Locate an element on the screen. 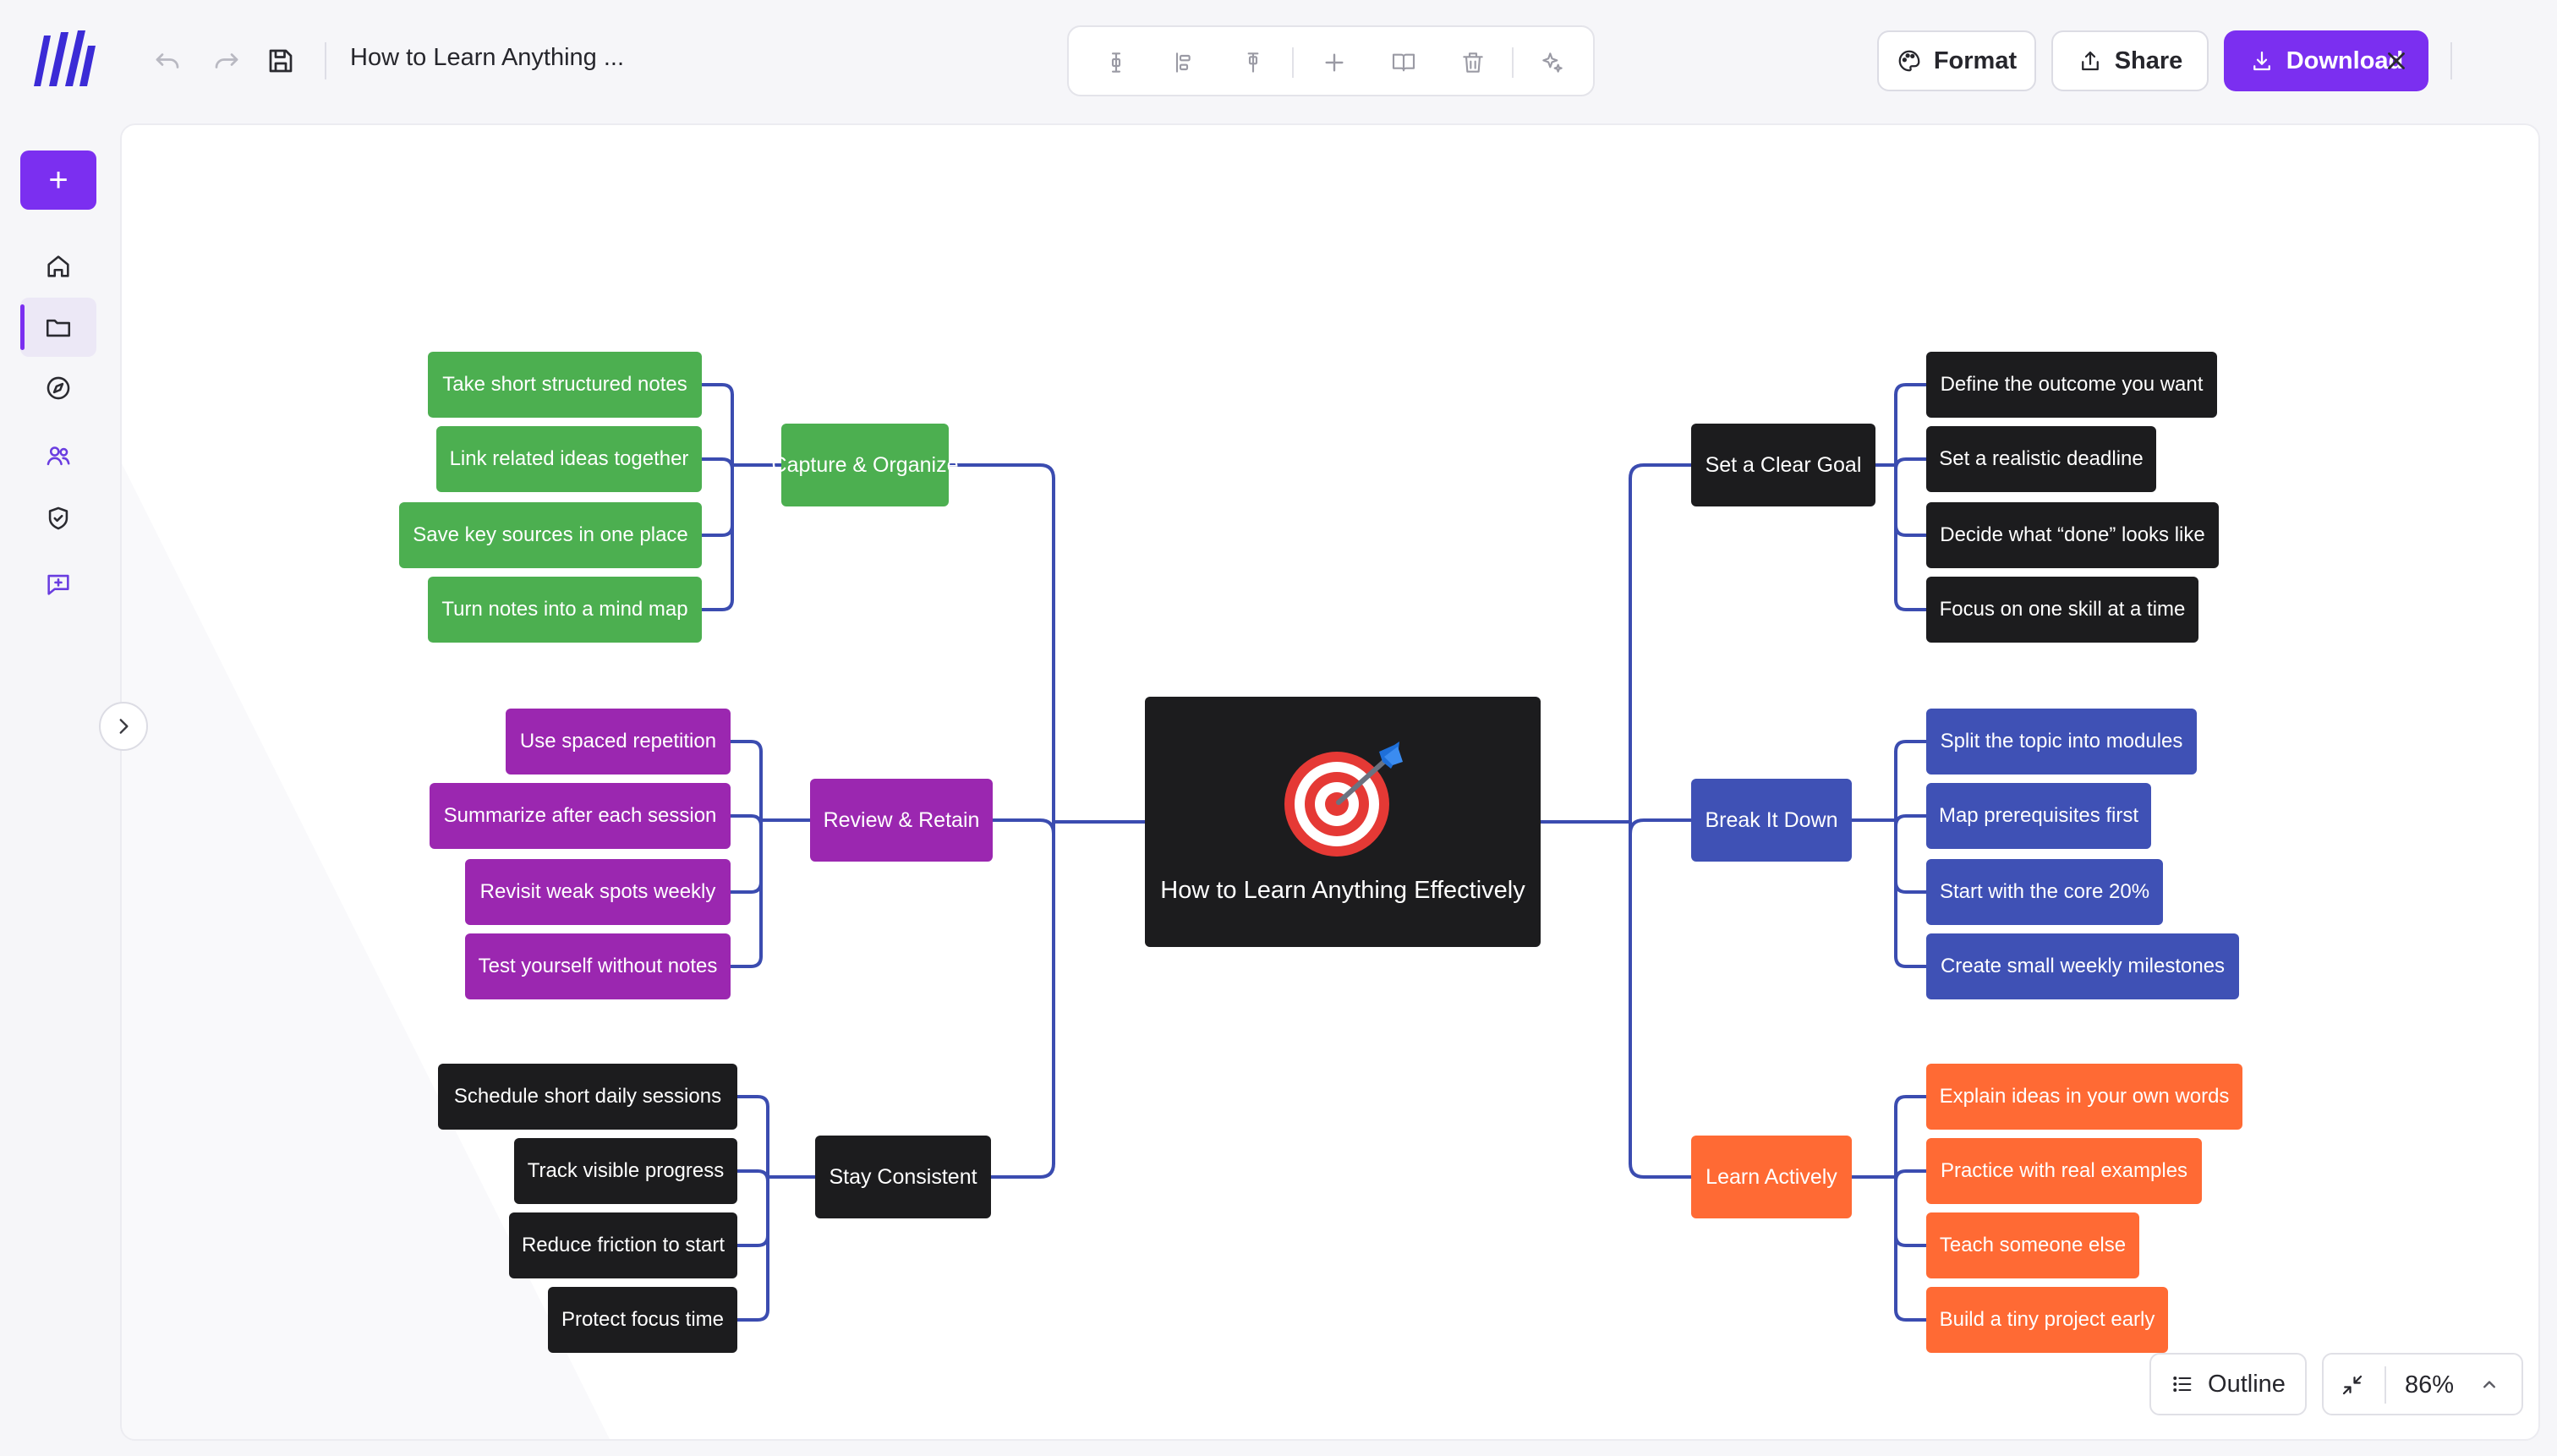 The image size is (2557, 1456). add-node-tool is located at coordinates (1334, 62).